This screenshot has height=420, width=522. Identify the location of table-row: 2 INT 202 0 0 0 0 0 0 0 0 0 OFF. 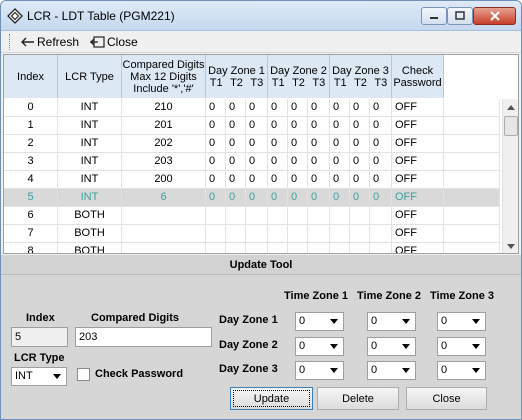
(252, 144).